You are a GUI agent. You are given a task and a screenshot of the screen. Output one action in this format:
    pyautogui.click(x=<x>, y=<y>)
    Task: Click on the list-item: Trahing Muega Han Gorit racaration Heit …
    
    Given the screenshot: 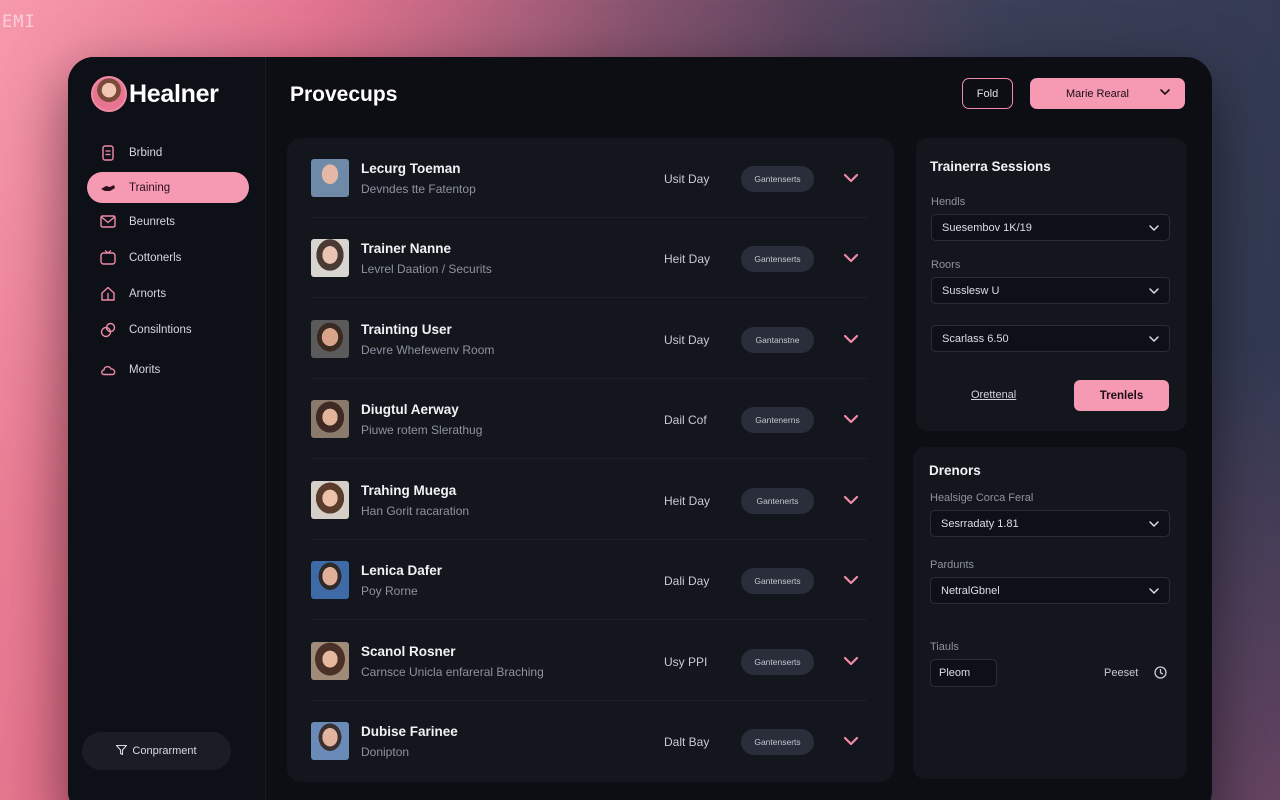 What is the action you would take?
    pyautogui.click(x=589, y=500)
    